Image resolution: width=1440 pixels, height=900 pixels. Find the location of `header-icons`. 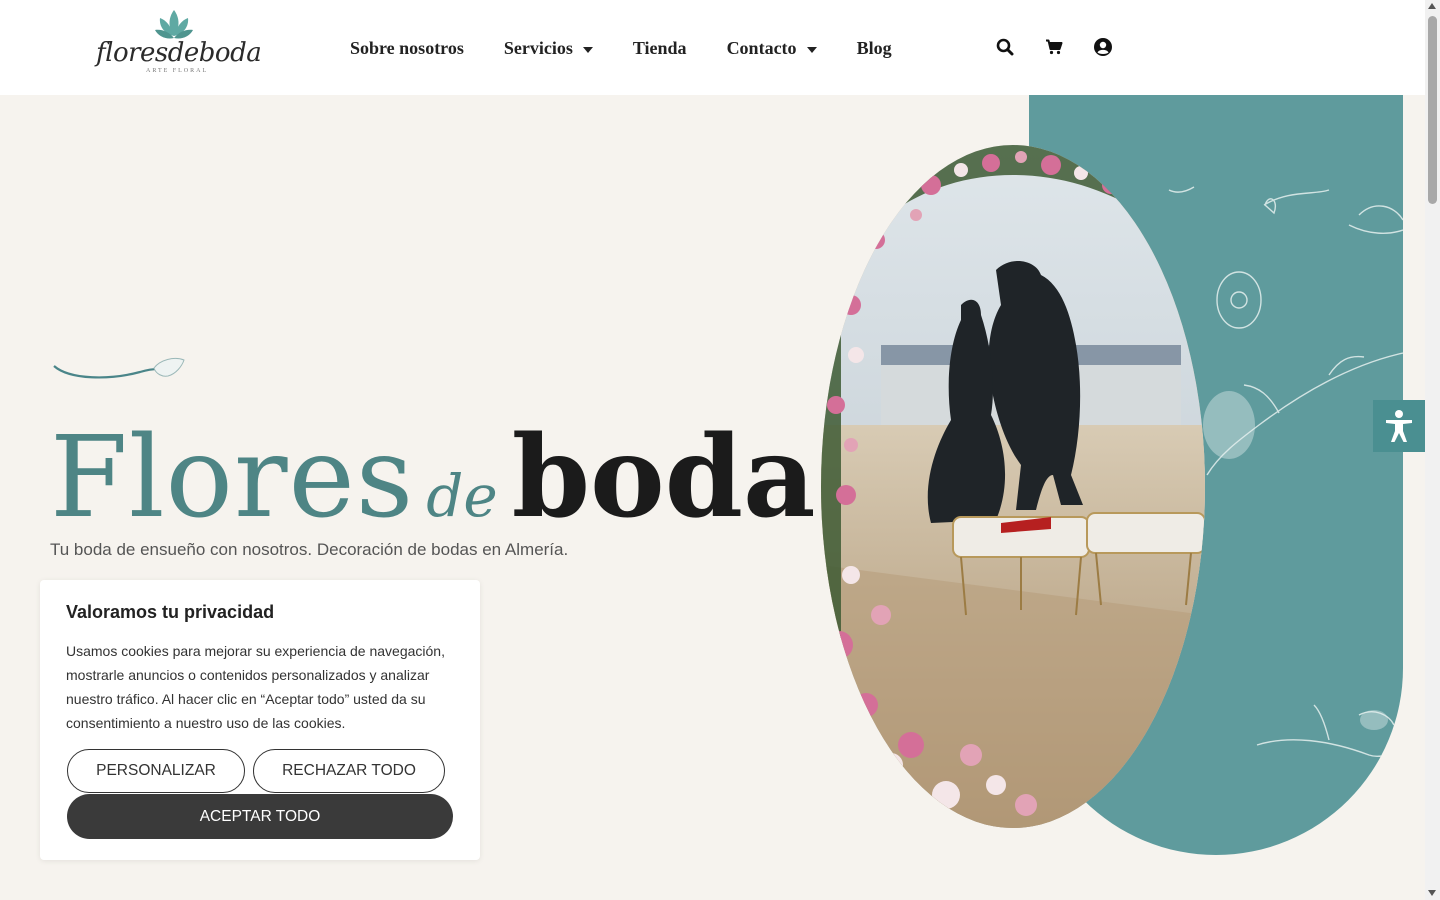

header-icons is located at coordinates (1067, 47).